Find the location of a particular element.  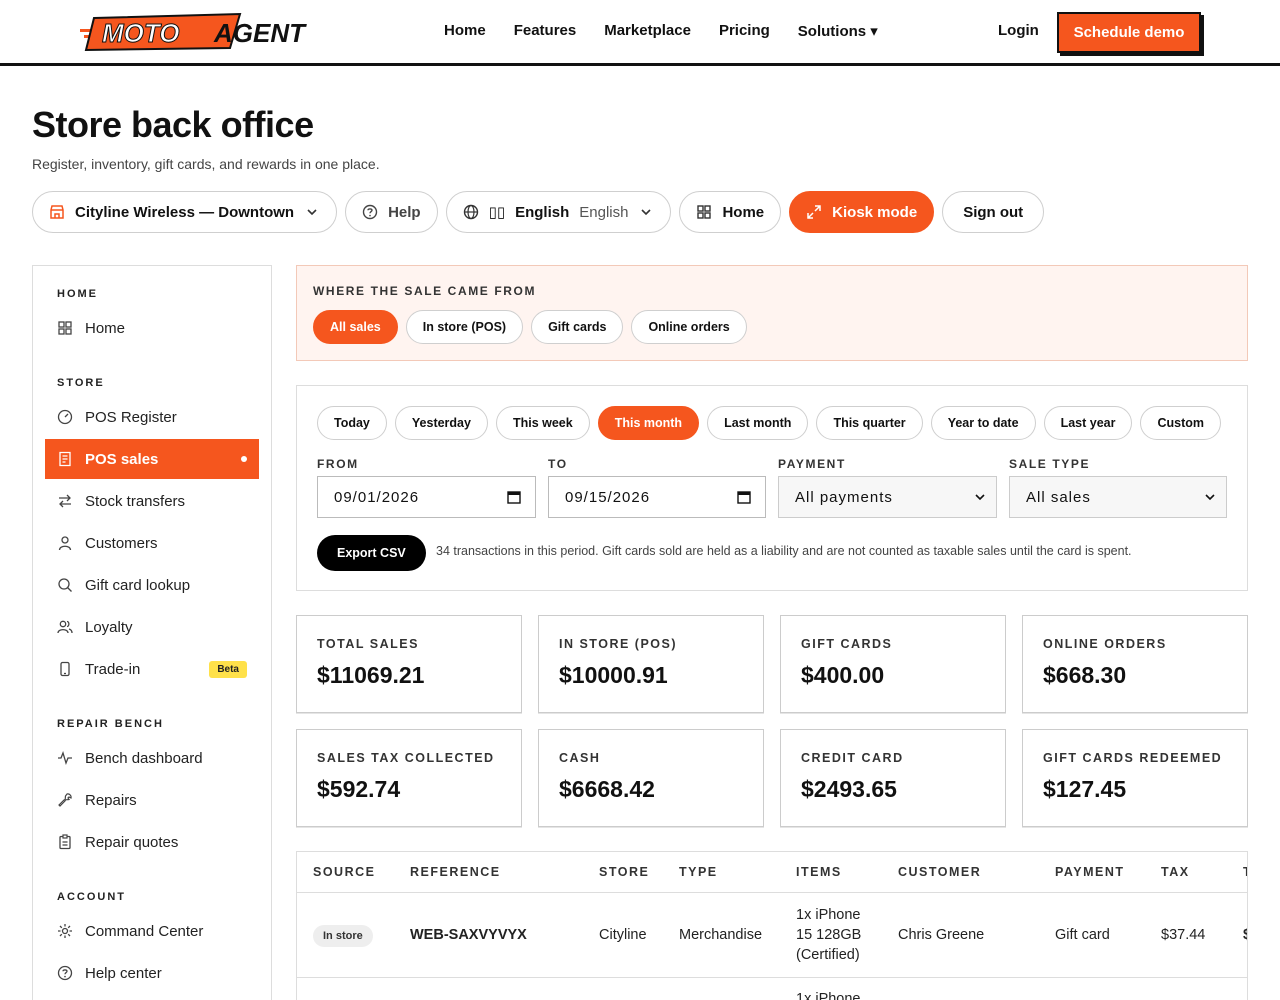

sidebar-item-repair-quotes: Repair quotes is located at coordinates (152, 842).